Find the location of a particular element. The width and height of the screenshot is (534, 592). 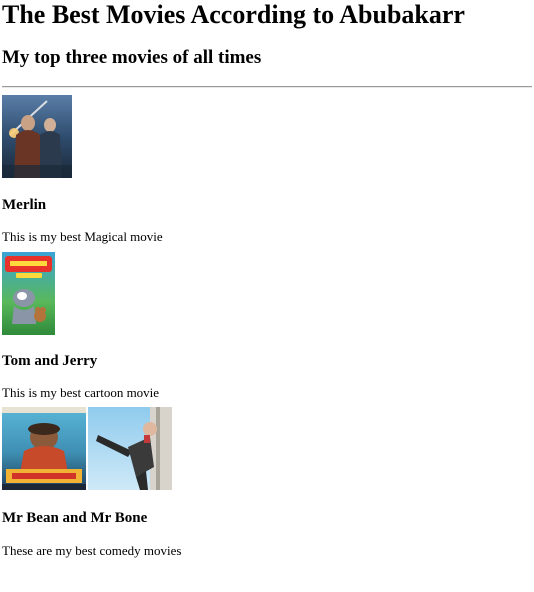

movie-posters-merlin is located at coordinates (267, 136).